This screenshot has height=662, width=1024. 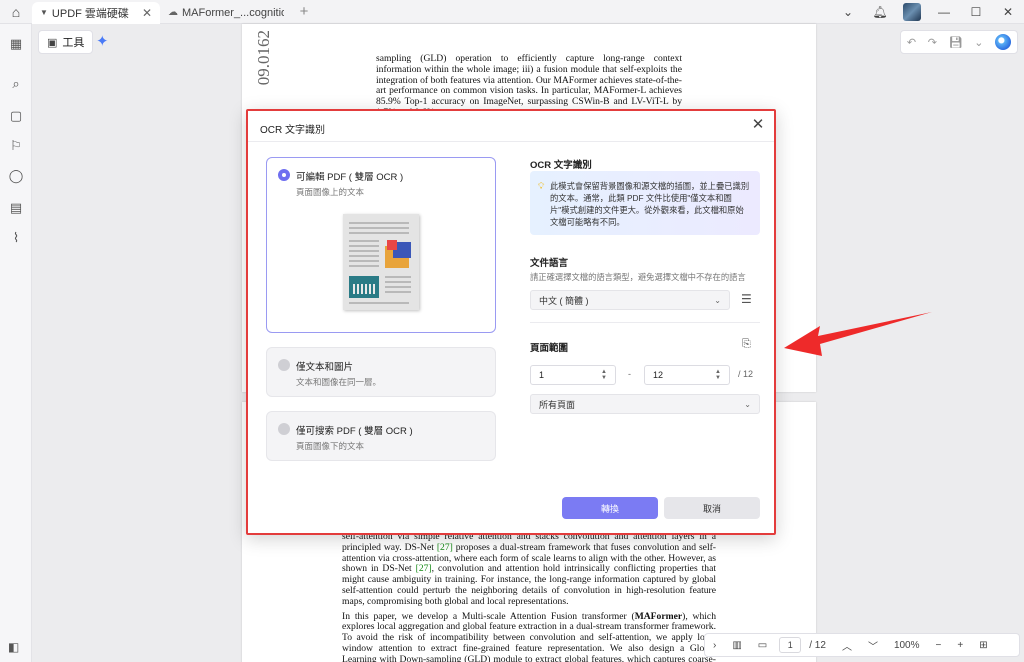 What do you see at coordinates (381, 372) in the screenshot?
I see `option-text-and-images: 僅文本和圖片 文本和圖像在同一層。` at bounding box center [381, 372].